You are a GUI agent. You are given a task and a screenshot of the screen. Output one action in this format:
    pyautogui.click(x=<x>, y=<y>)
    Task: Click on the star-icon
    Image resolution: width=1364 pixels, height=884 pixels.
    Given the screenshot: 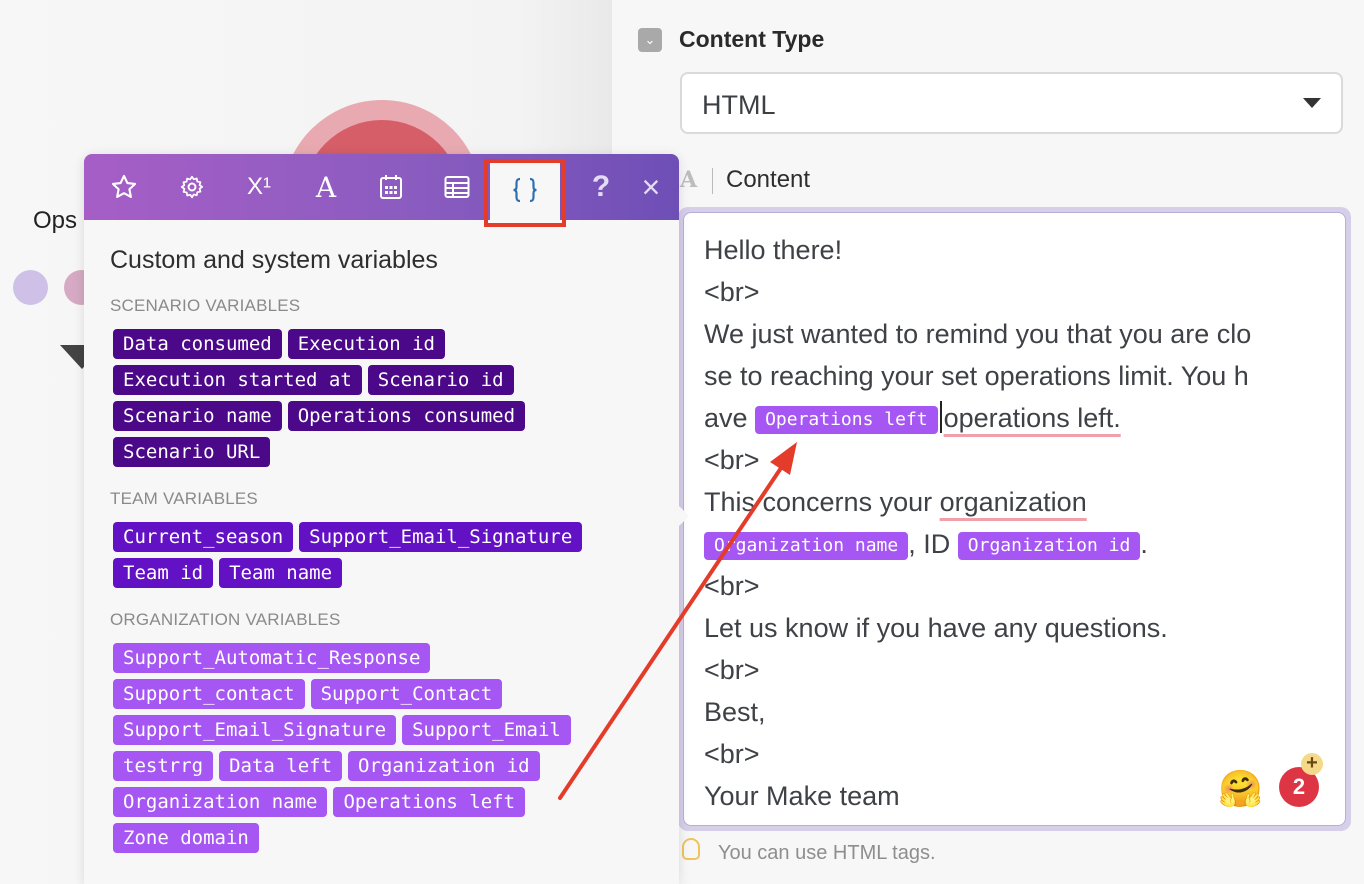 What is the action you would take?
    pyautogui.click(x=124, y=187)
    